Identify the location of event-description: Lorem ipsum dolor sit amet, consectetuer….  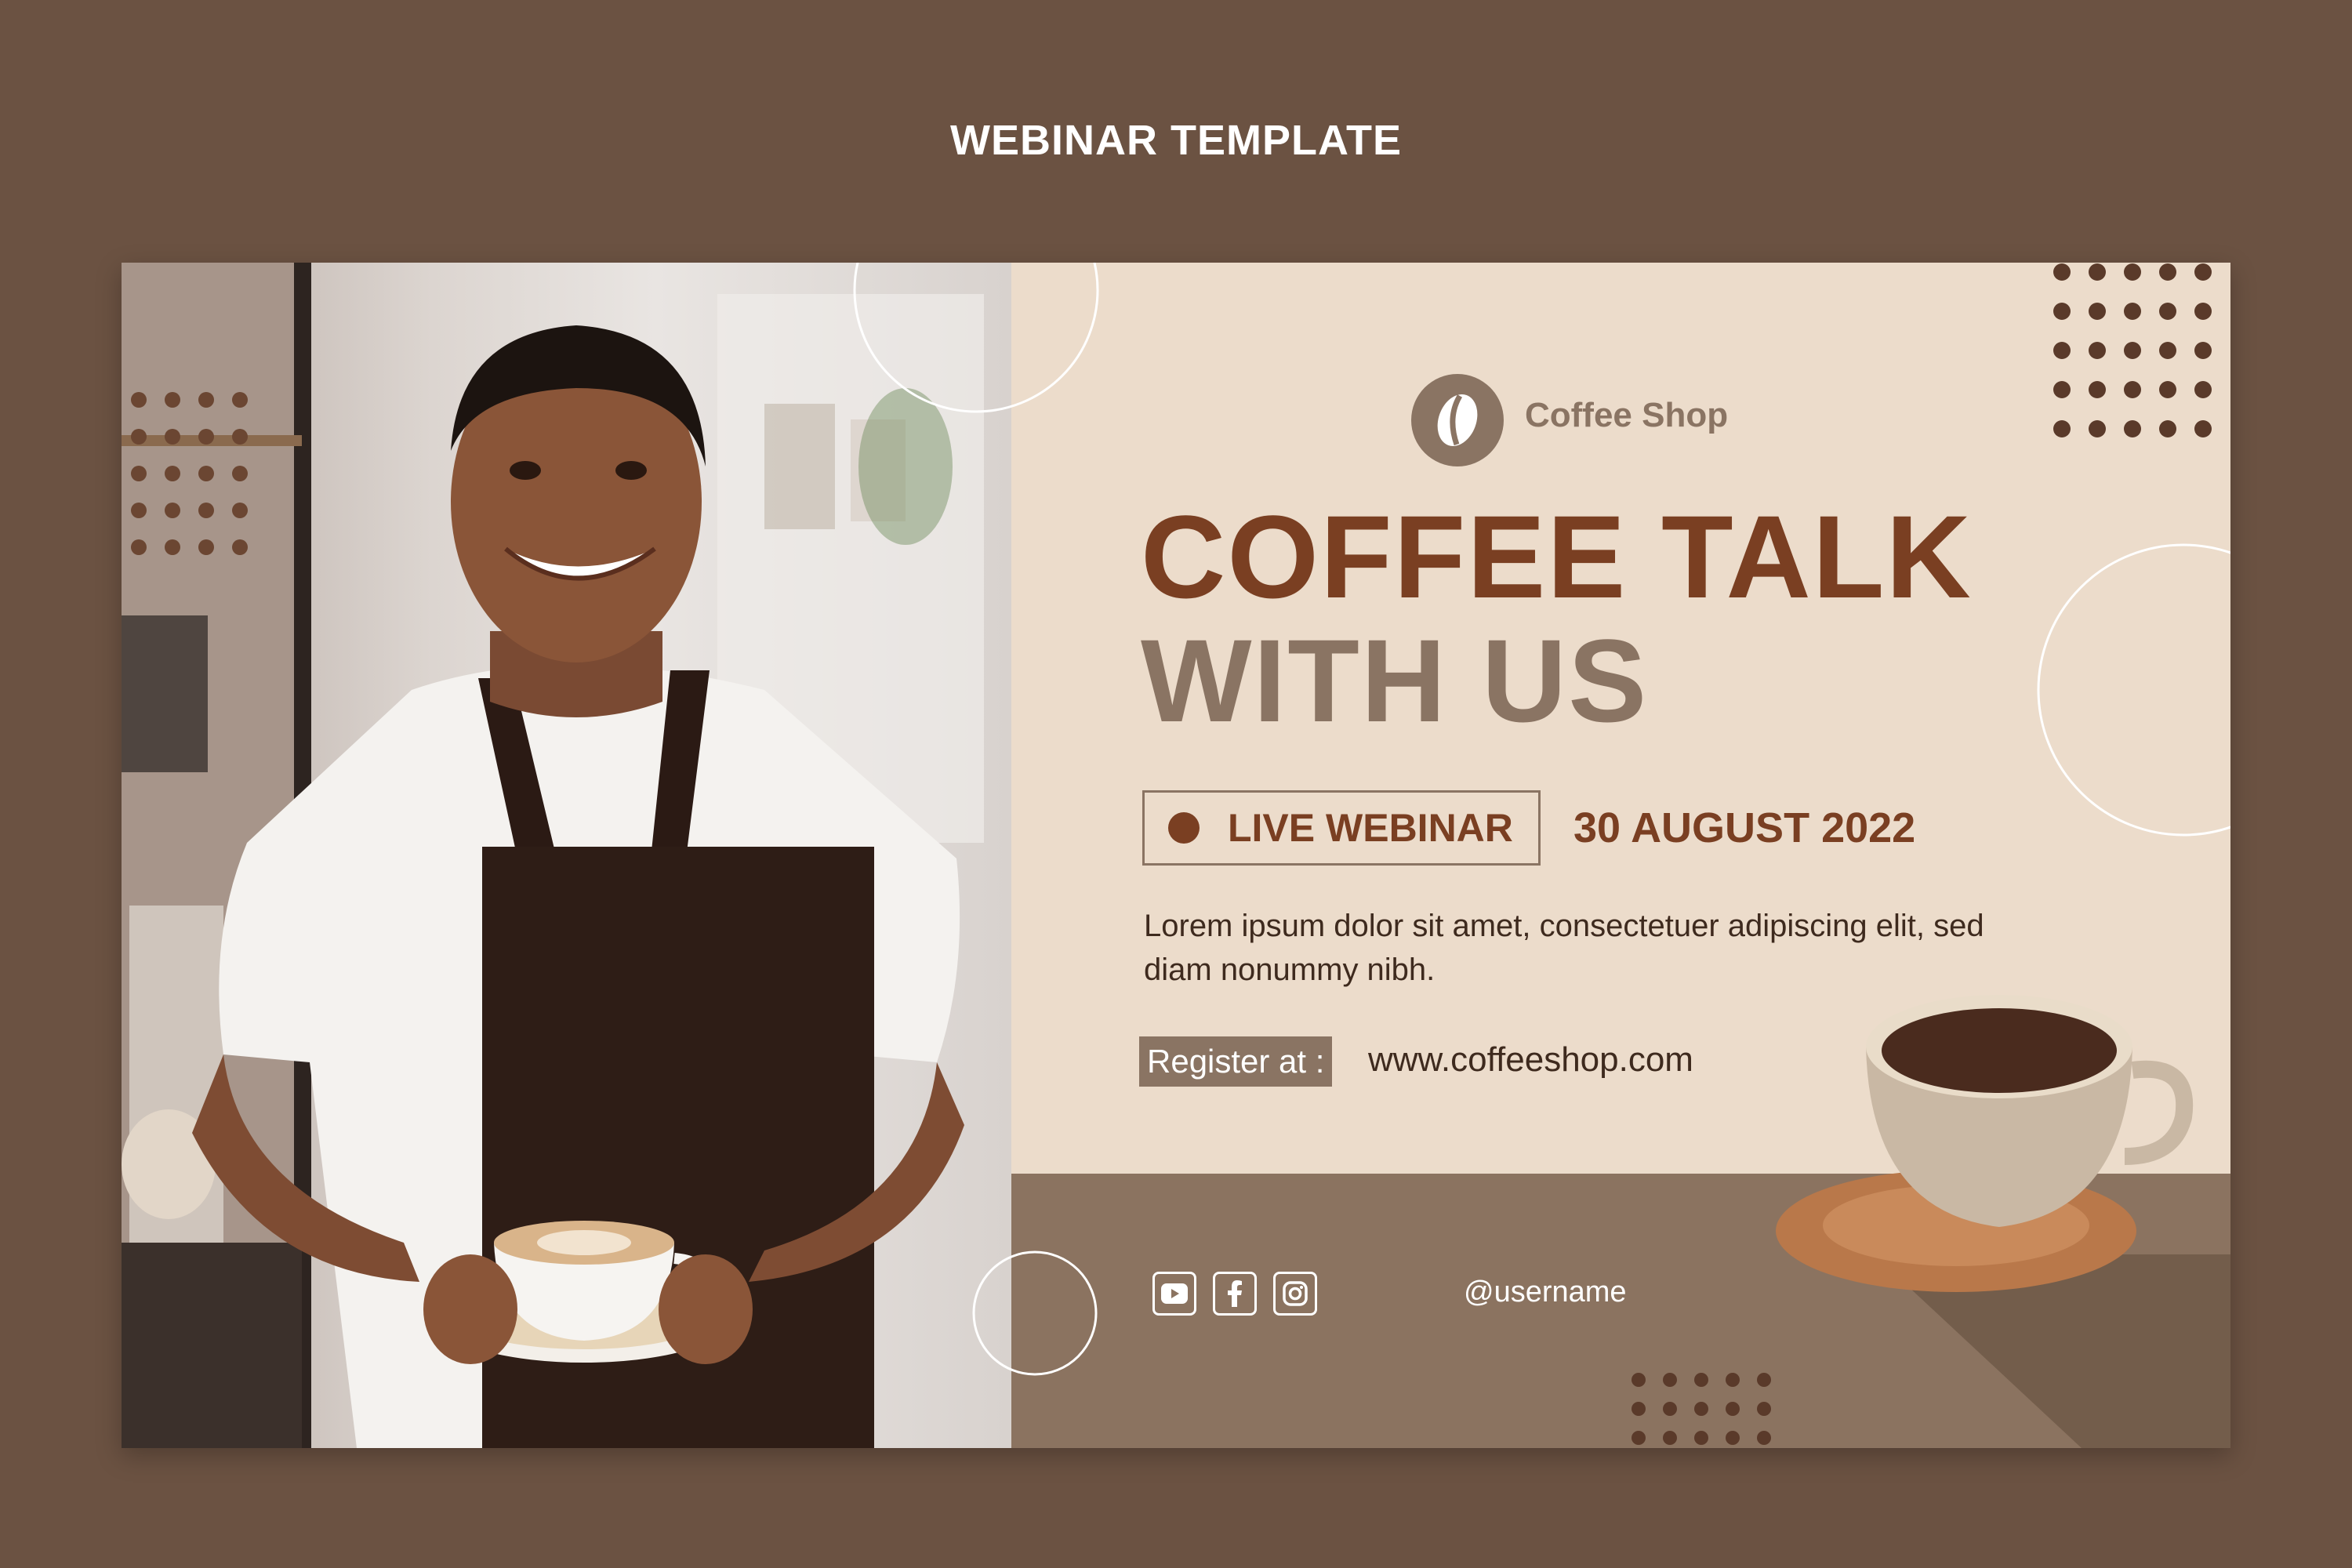
(1564, 948).